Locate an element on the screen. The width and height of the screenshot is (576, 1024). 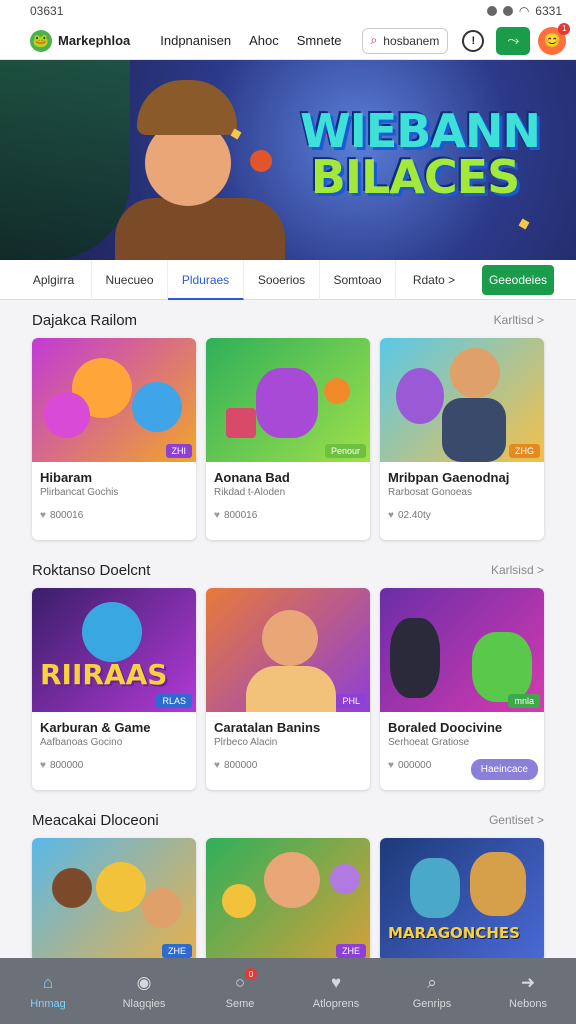
tab-6-more: Rdato > is located at coordinates (434, 280).